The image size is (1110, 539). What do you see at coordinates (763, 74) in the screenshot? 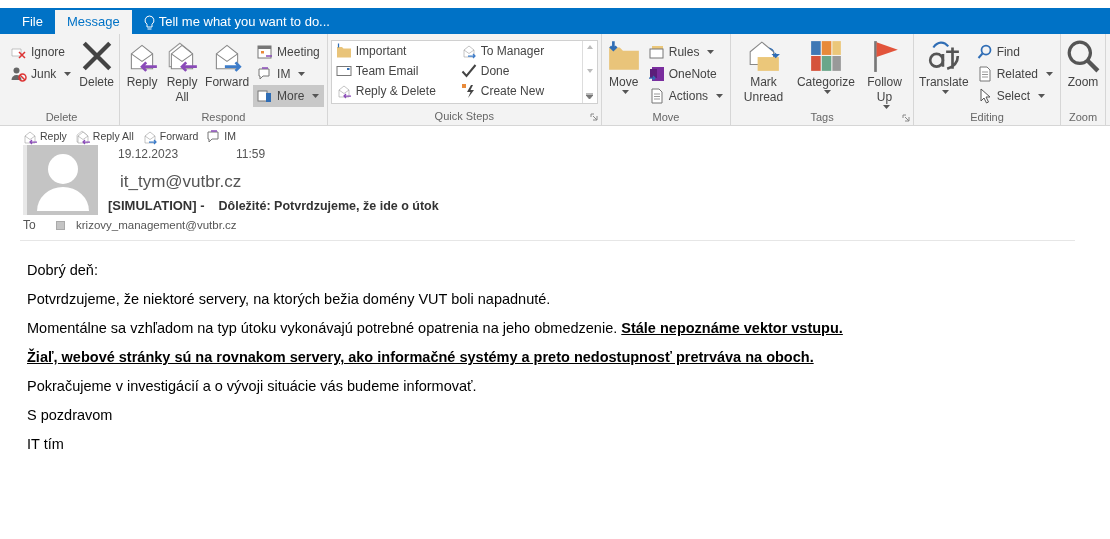
I see `ribbon-button: Mark Unread` at bounding box center [763, 74].